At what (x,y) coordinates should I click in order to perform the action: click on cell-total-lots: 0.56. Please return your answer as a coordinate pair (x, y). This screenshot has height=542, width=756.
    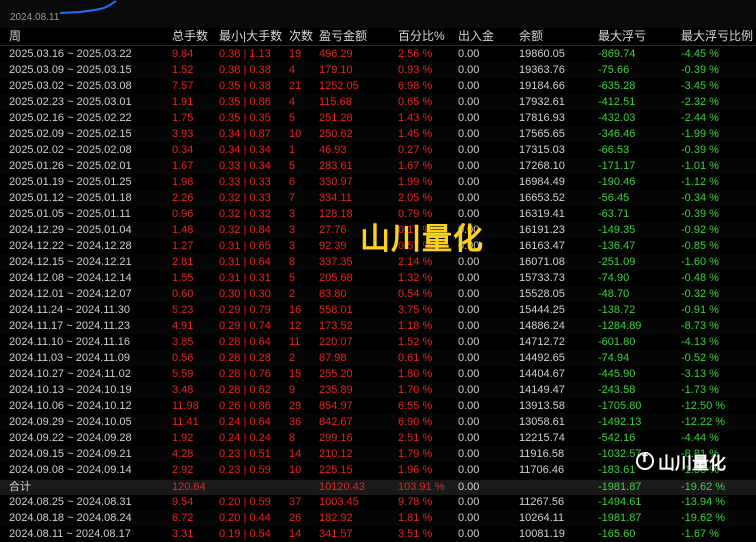
    Looking at the image, I should click on (183, 358).